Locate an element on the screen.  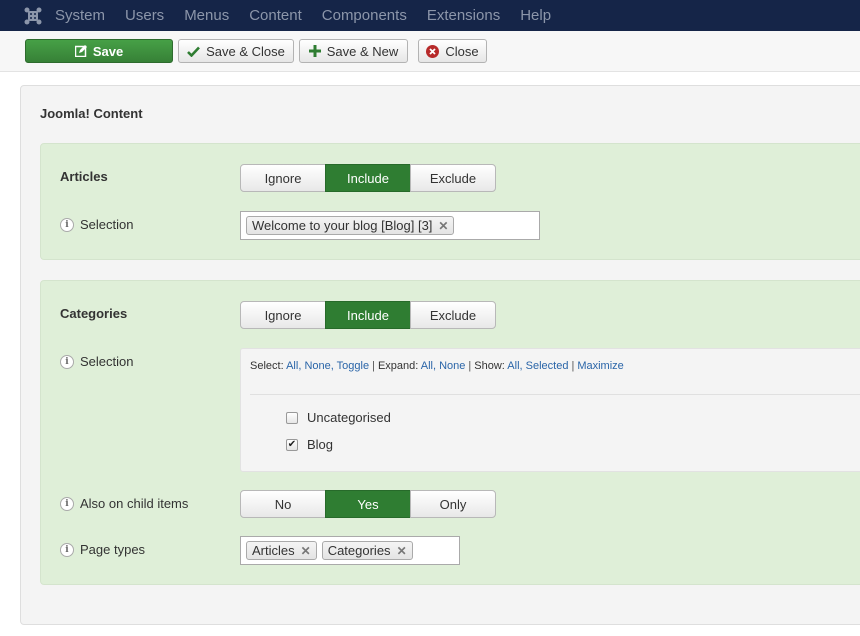
expand-none-link: None is located at coordinates (452, 366).